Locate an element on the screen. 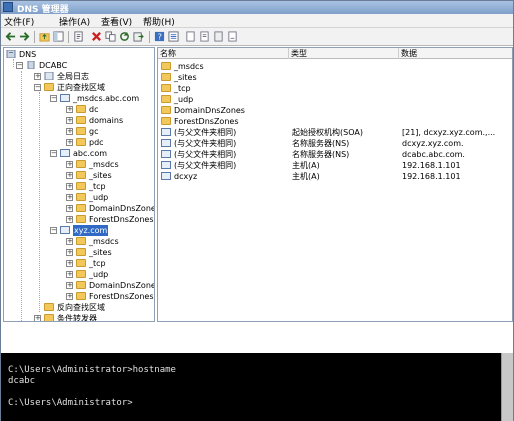 Image resolution: width=514 pixels, height=421 pixels. list-row: _msdcs is located at coordinates (335, 66).